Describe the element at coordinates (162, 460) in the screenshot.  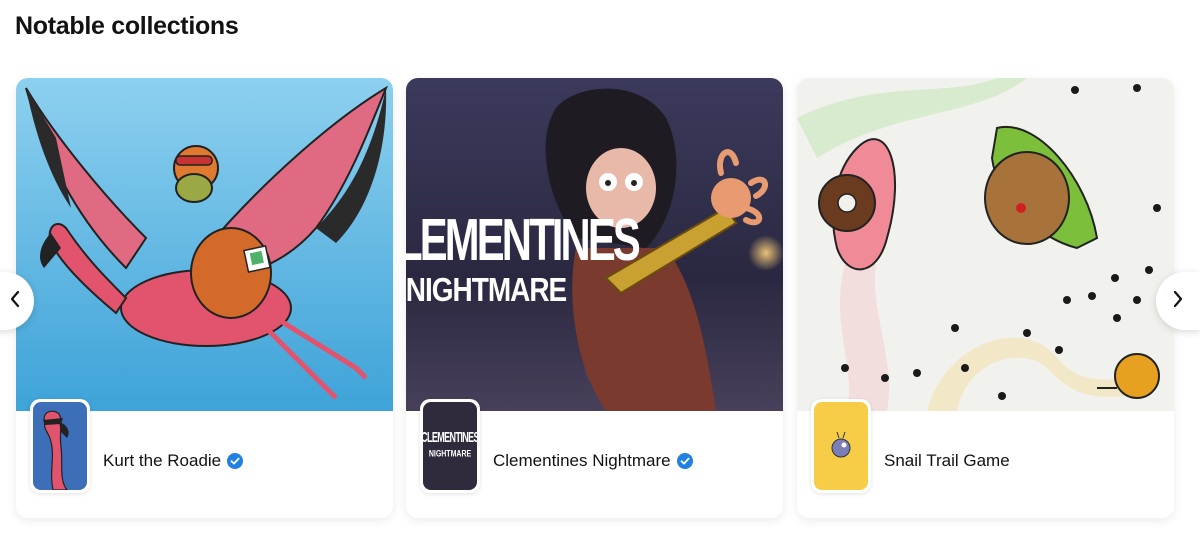
I see `collection-name-text: Kurt the Roadie` at that location.